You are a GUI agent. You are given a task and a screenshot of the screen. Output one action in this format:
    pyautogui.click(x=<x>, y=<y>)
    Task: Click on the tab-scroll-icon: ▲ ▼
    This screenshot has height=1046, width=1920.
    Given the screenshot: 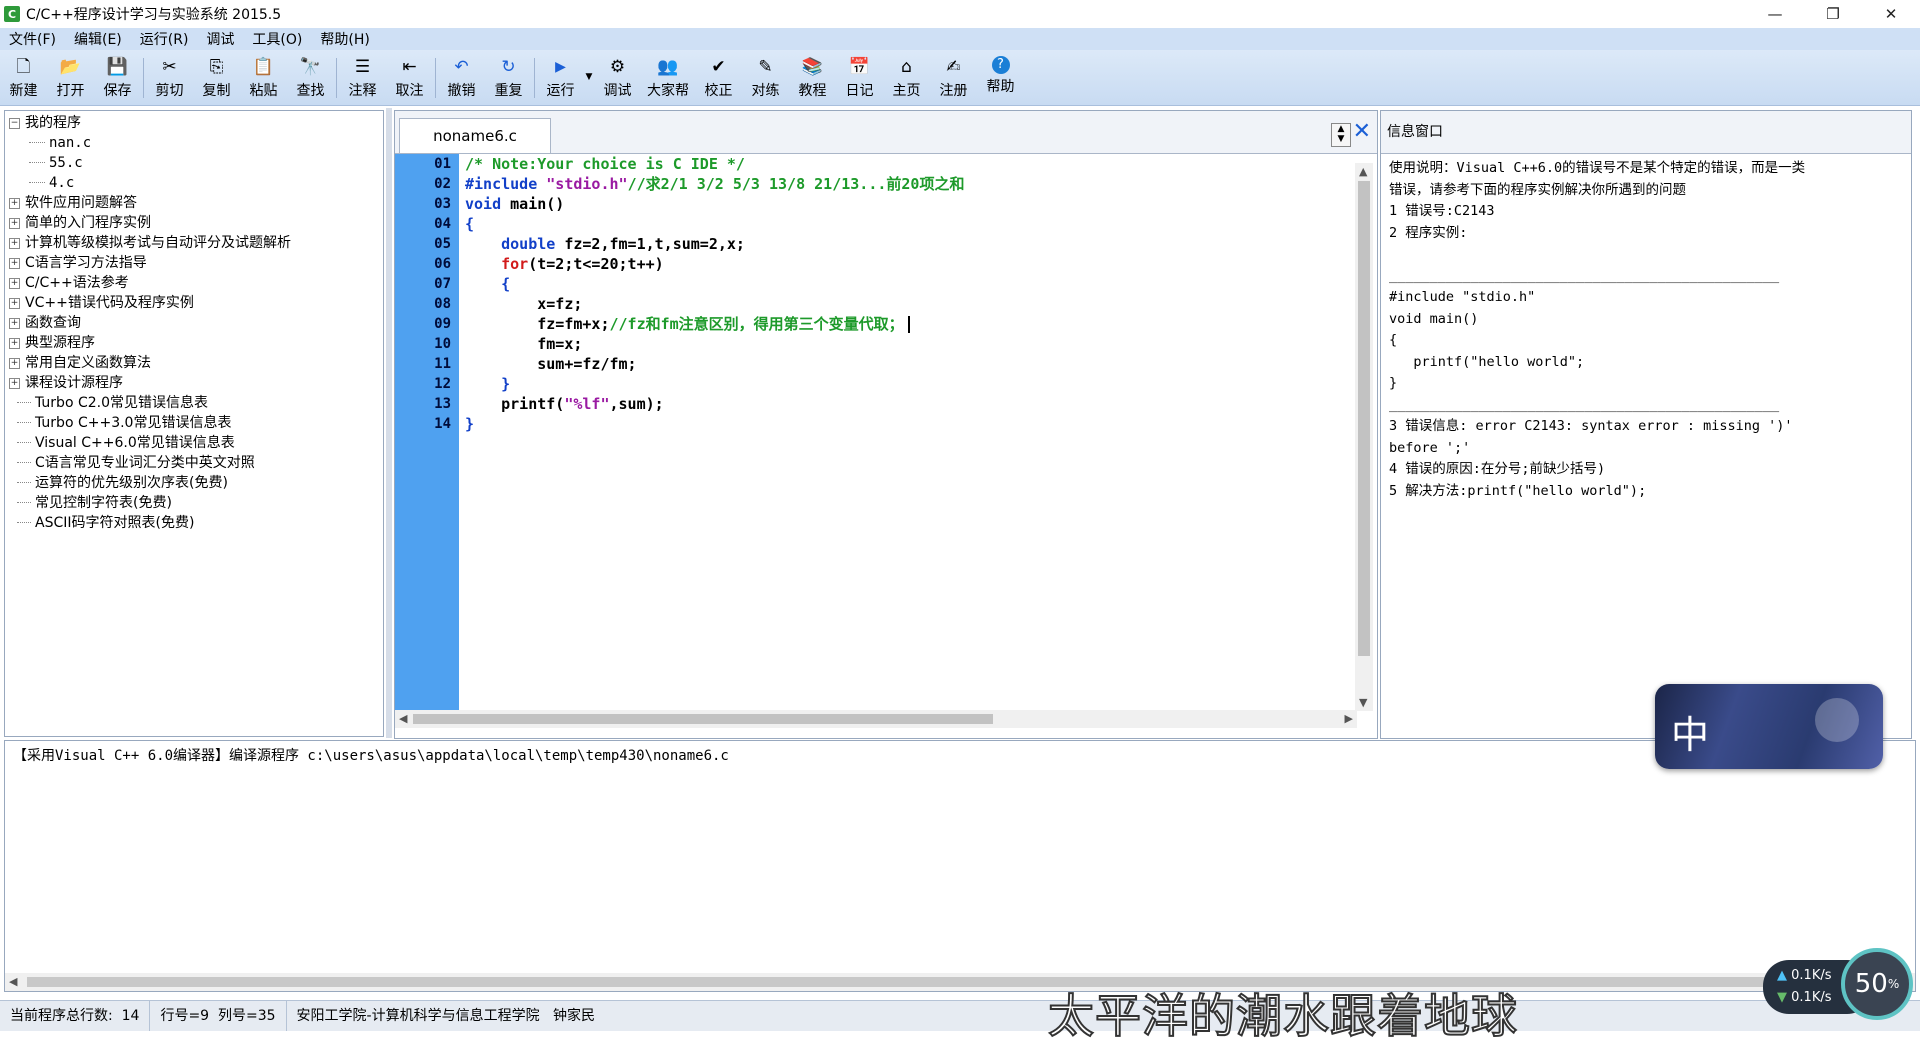 What is the action you would take?
    pyautogui.click(x=1341, y=135)
    